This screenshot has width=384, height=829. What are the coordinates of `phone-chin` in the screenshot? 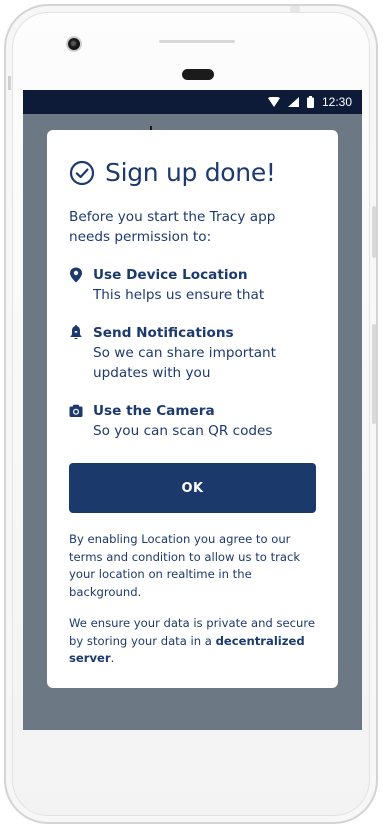 It's located at (192, 760).